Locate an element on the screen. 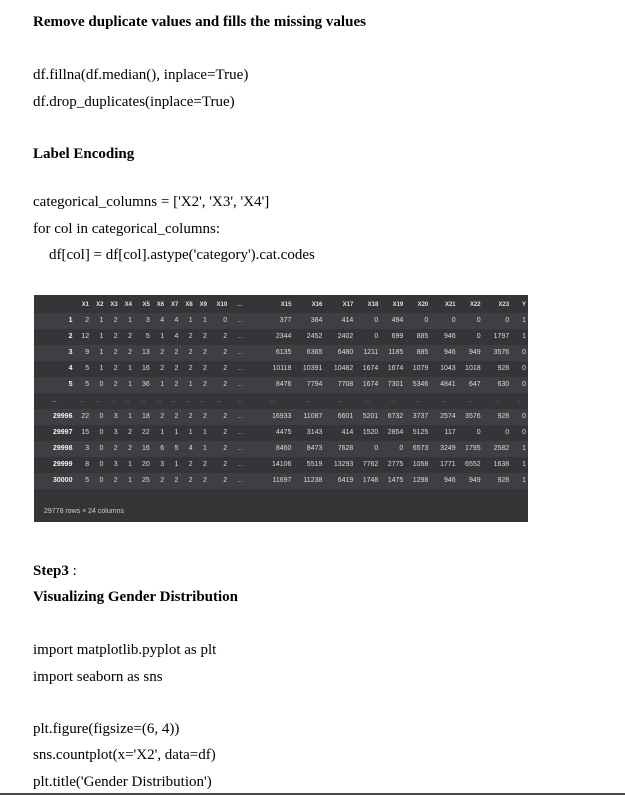 The width and height of the screenshot is (625, 796). row-index: 4 is located at coordinates (70, 368).